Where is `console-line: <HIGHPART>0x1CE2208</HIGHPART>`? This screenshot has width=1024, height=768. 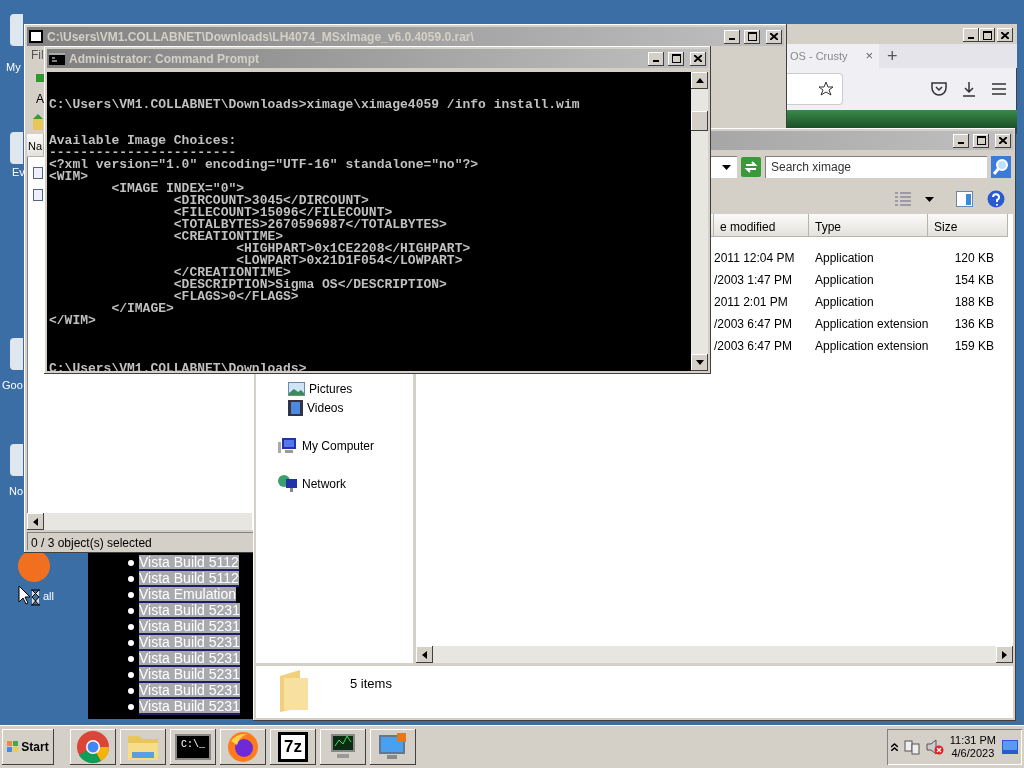
console-line: <HIGHPART>0x1CE2208</HIGHPART> is located at coordinates (353, 249).